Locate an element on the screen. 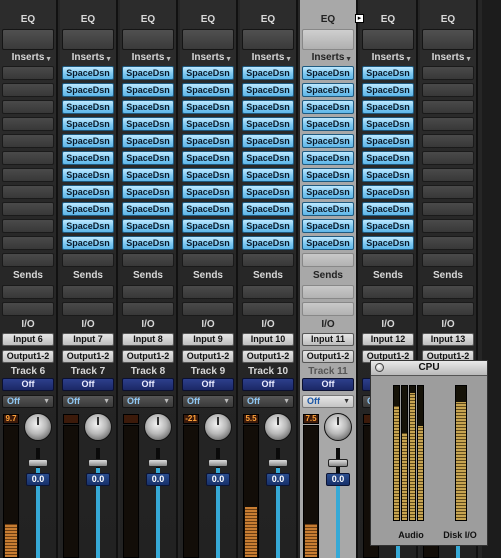  input-selector: Input 11 is located at coordinates (328, 339).